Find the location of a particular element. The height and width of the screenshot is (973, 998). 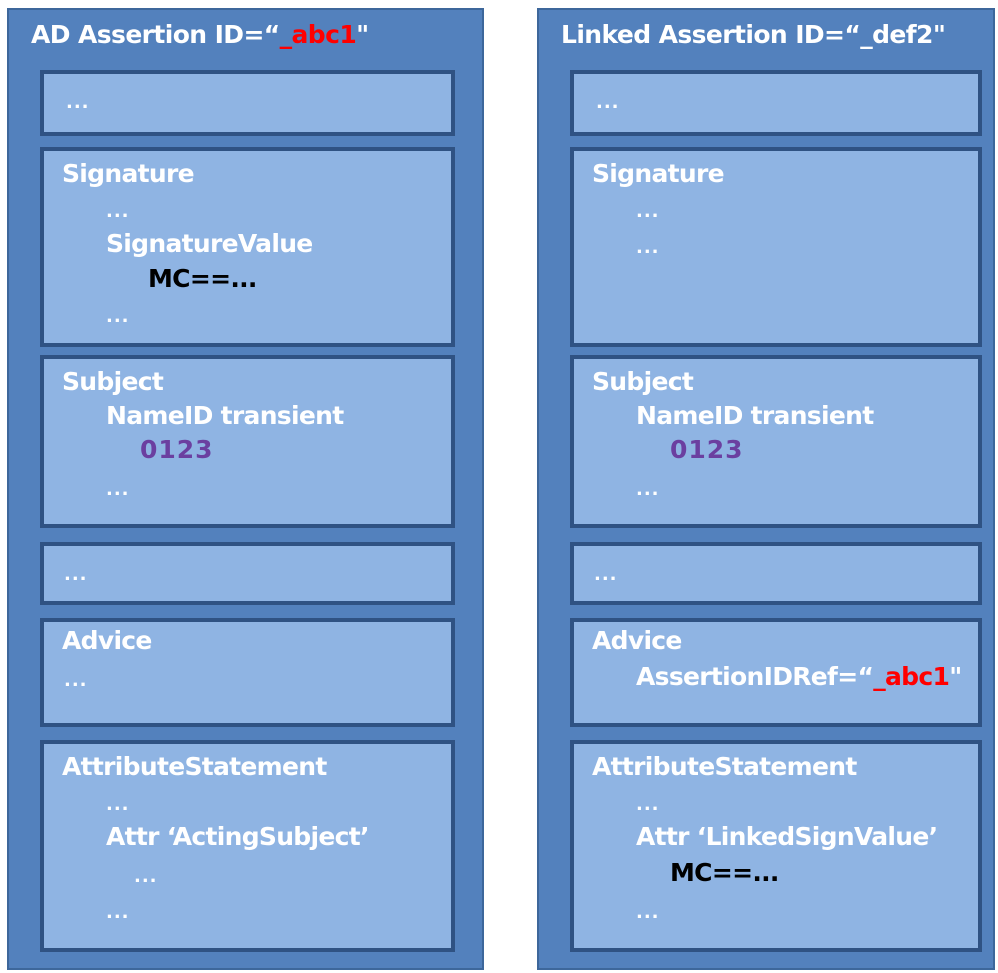

ad-assertion-title: AD Assertion ID=“_abc1" is located at coordinates (200, 34).